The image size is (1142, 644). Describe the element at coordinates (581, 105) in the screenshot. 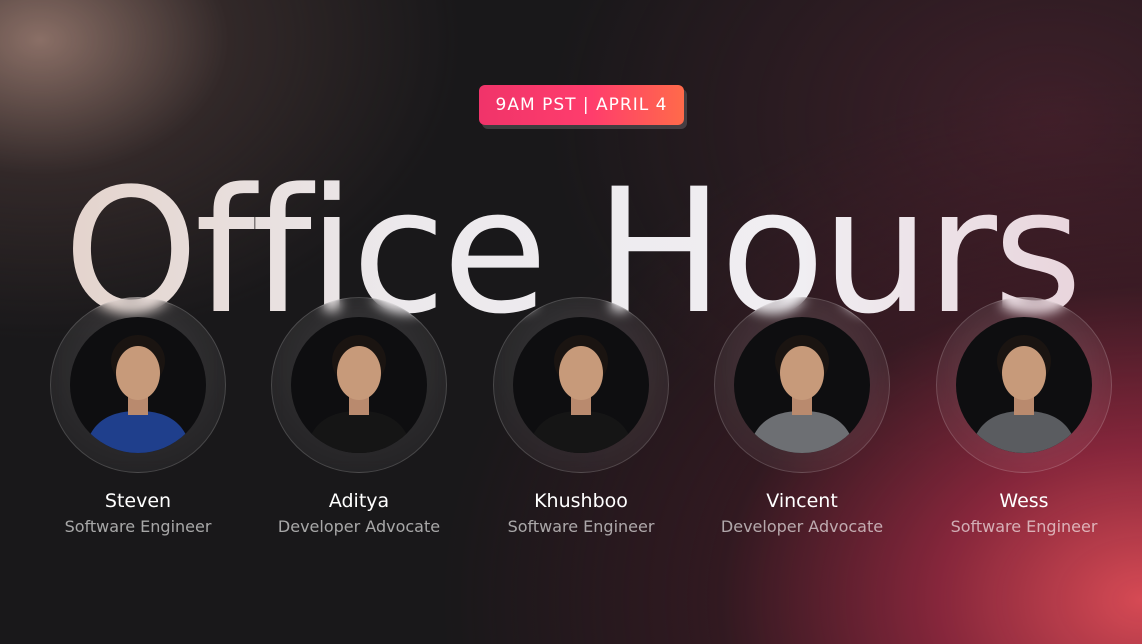

I see `date-badge: 9AM PST | APRIL 4` at that location.